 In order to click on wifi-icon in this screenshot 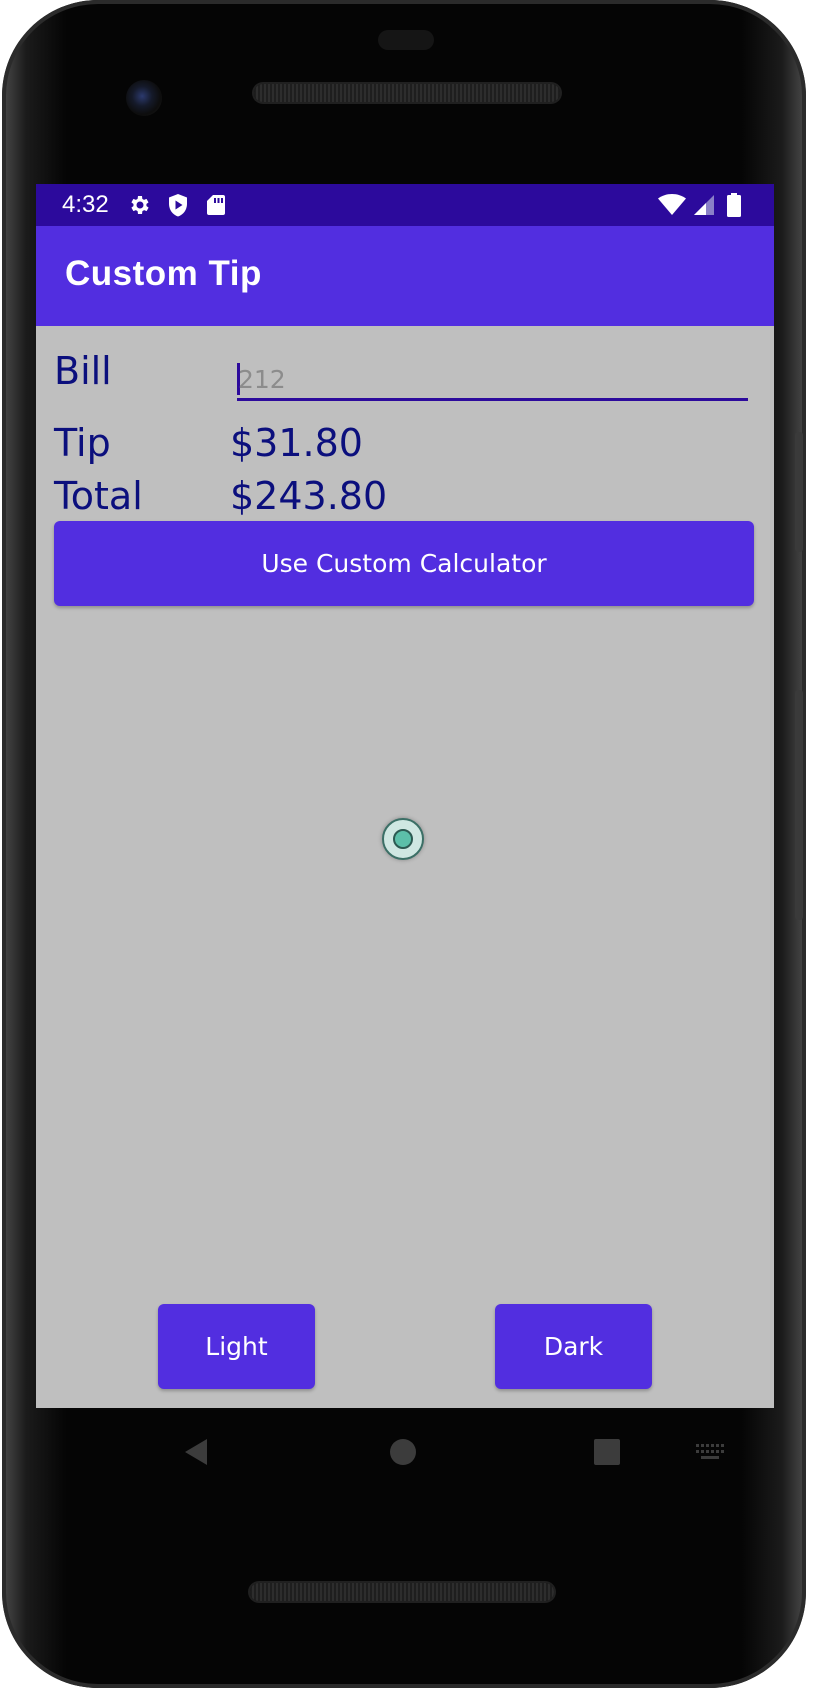, I will do `click(672, 205)`.